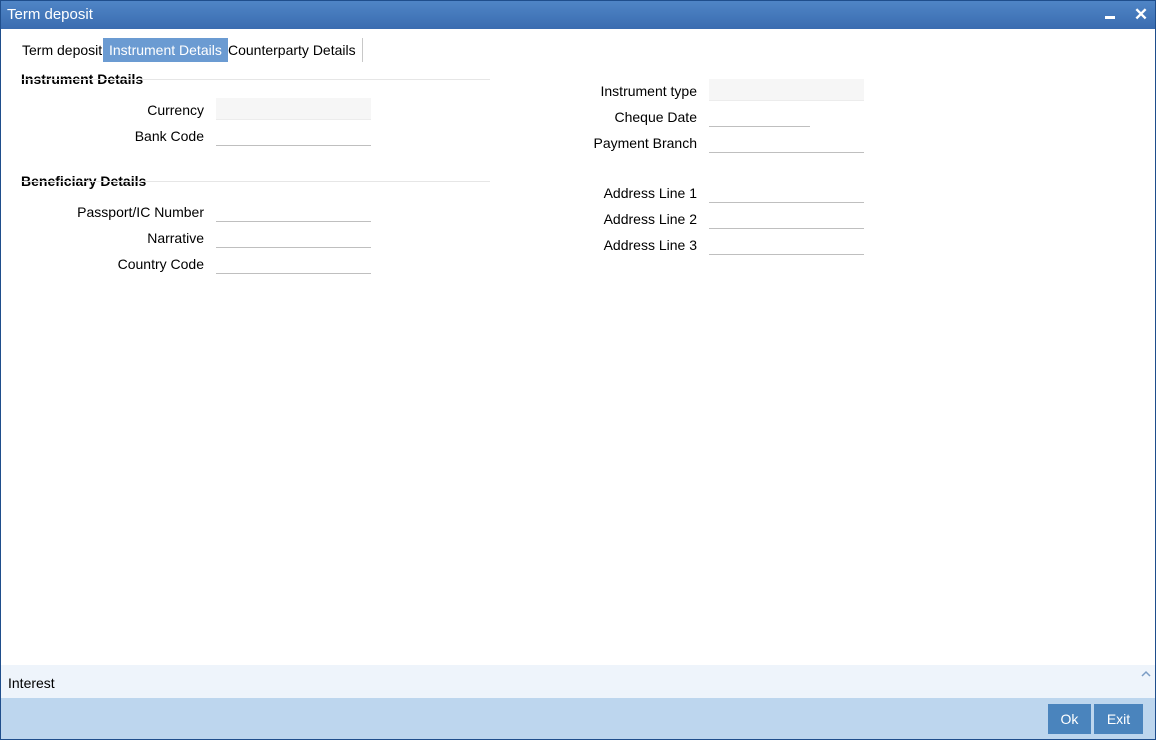  Describe the element at coordinates (786, 244) in the screenshot. I see `address-line-3-field` at that location.